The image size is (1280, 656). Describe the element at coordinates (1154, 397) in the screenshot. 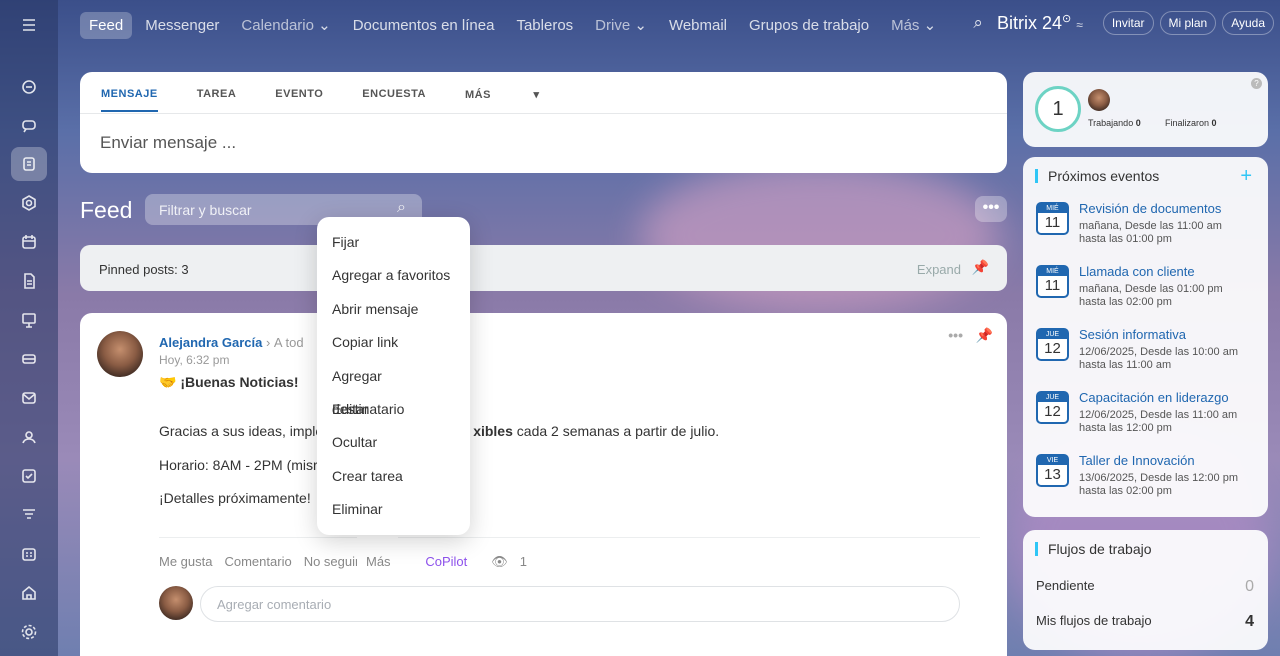

I see `event-title: Capacitación en liderazgo` at that location.